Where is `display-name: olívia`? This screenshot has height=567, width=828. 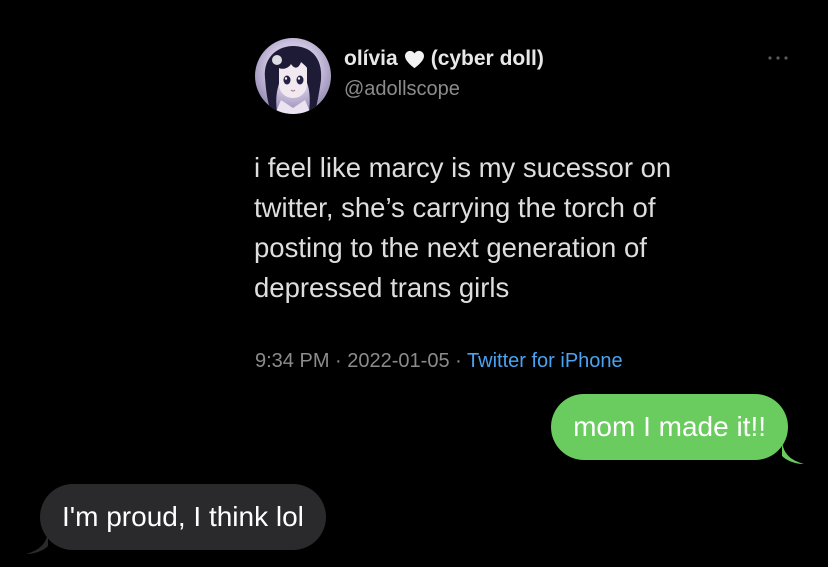 display-name: olívia is located at coordinates (371, 58).